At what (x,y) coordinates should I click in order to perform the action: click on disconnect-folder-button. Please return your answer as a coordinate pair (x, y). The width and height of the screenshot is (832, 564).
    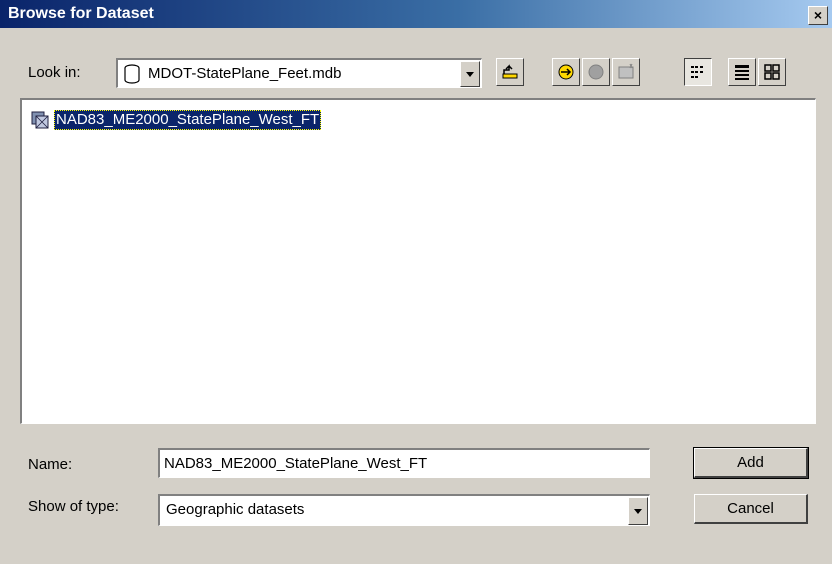
    Looking at the image, I should click on (596, 72).